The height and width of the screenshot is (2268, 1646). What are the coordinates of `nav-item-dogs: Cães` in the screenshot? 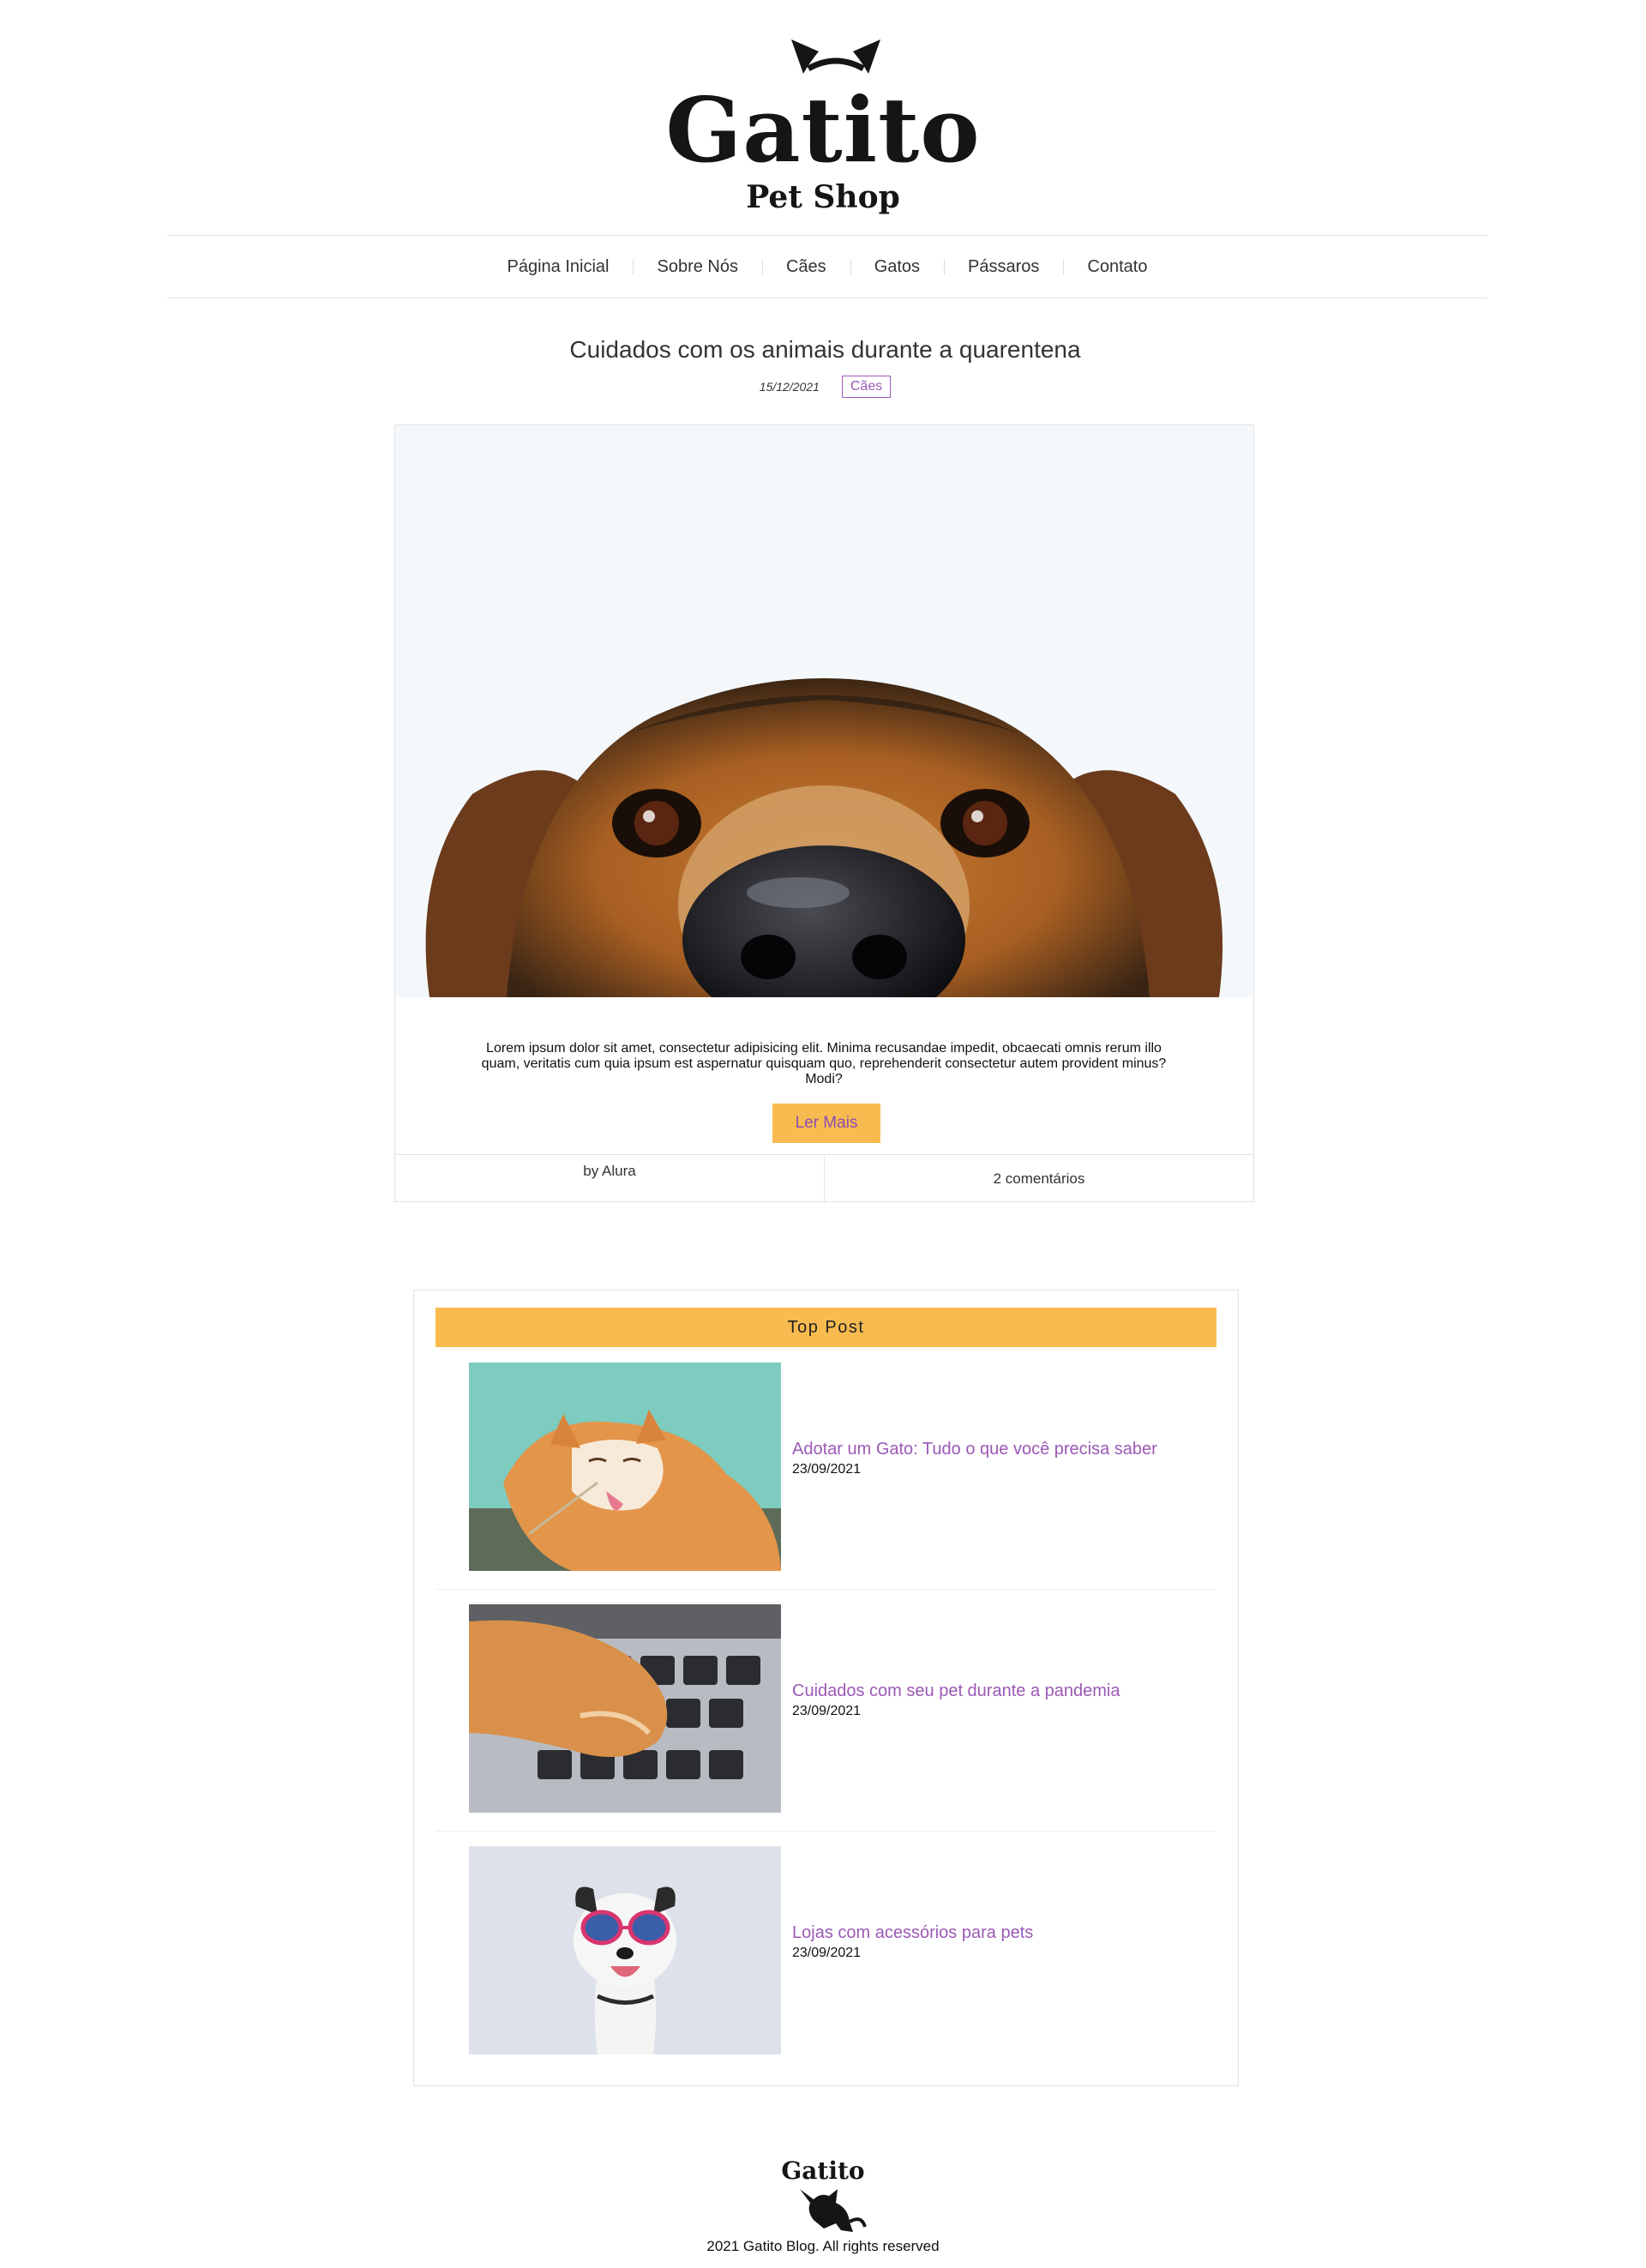 It's located at (805, 267).